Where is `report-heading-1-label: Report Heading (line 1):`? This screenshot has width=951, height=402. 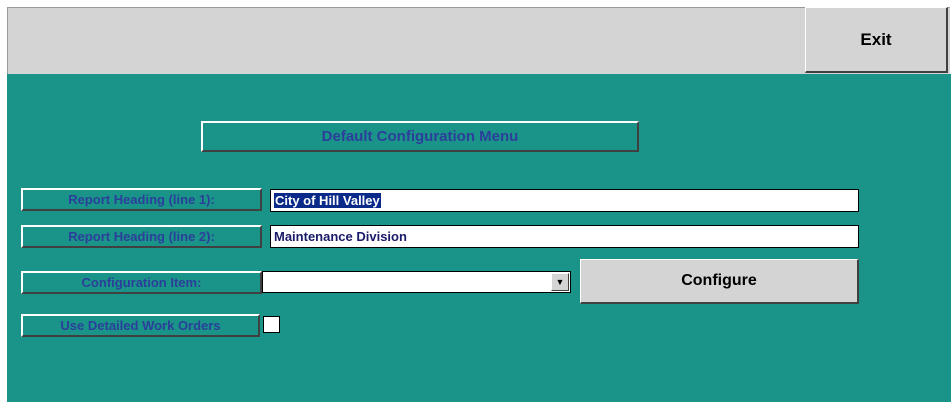 report-heading-1-label: Report Heading (line 1): is located at coordinates (141, 199).